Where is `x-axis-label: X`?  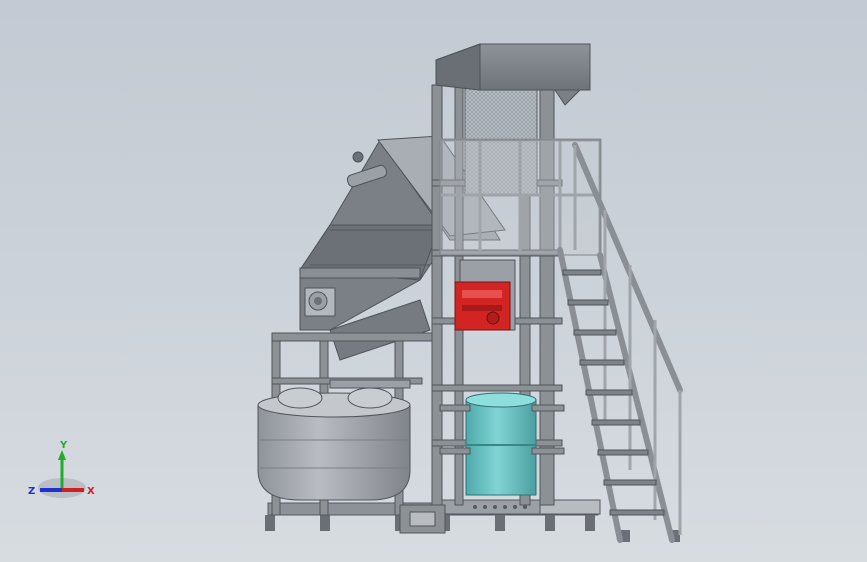
x-axis-label: X is located at coordinates (91, 491).